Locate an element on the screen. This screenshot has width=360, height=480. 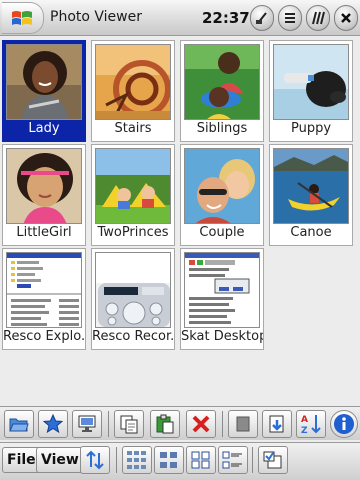
menu-bar: File View is located at coordinates (180, 461).